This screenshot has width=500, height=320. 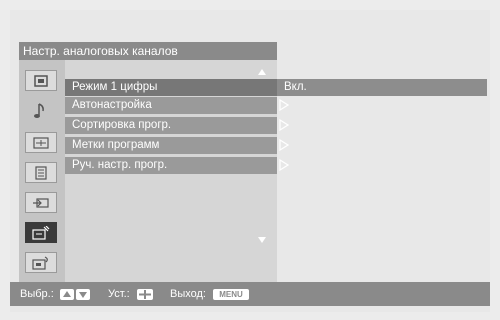 I want to click on scroll-up-icon, so click(x=262, y=72).